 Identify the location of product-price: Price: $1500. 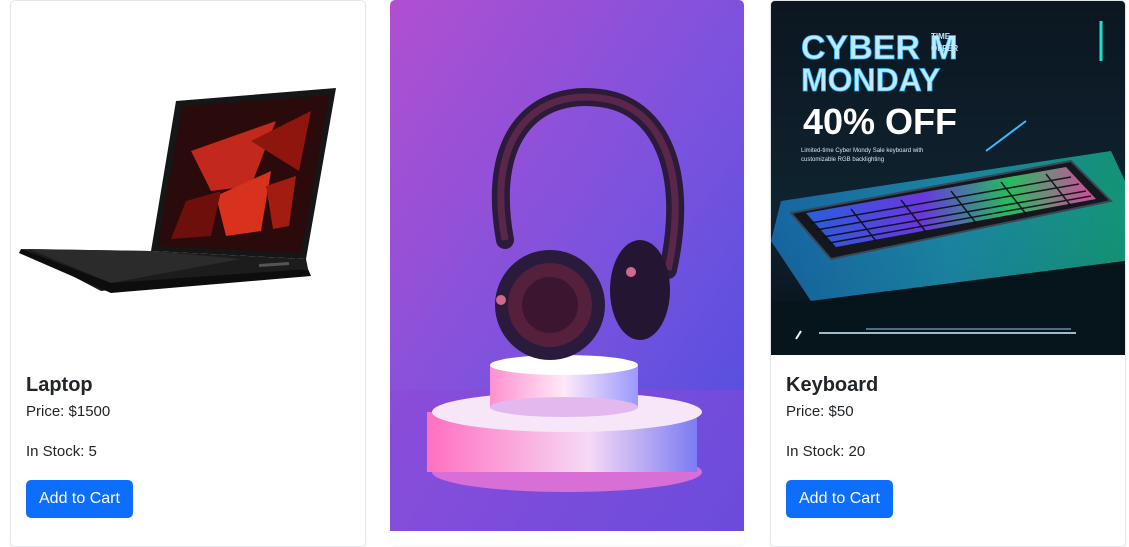
(68, 411).